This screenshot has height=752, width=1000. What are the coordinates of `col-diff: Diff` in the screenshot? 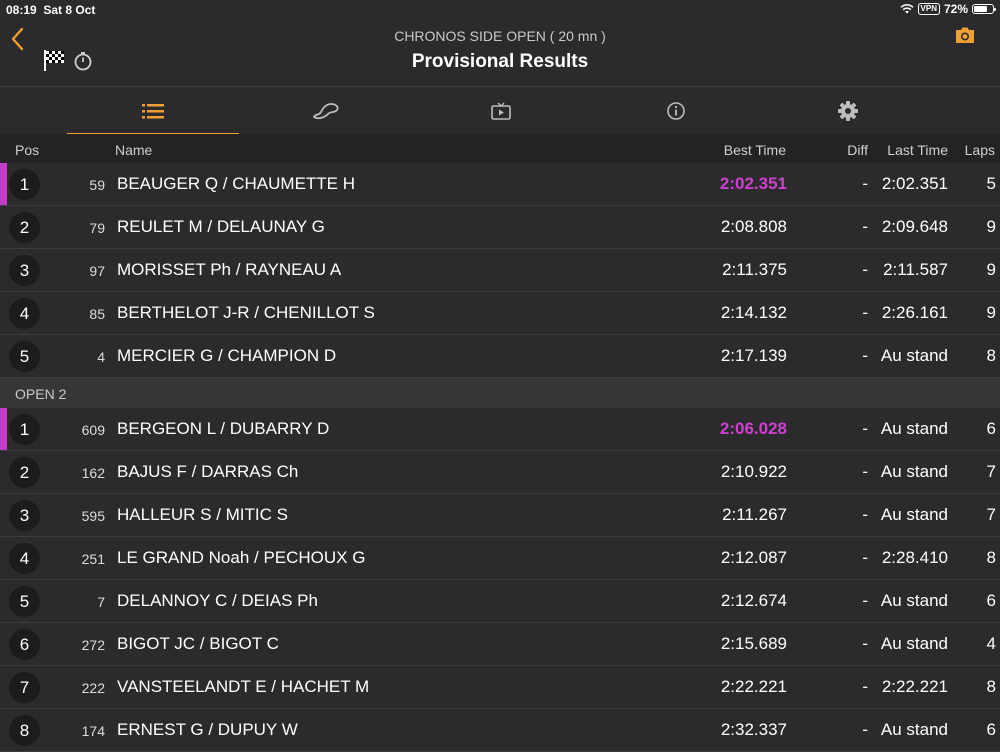 It's located at (857, 150).